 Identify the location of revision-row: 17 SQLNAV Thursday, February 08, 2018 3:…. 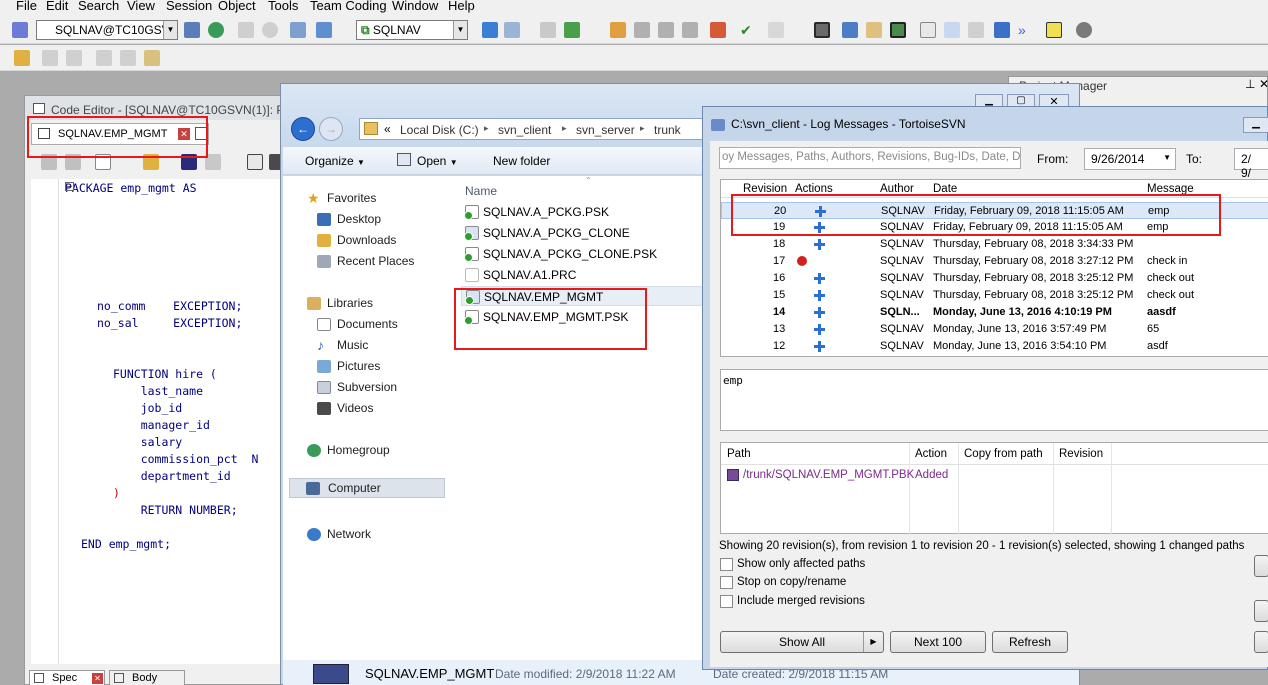
(994, 261).